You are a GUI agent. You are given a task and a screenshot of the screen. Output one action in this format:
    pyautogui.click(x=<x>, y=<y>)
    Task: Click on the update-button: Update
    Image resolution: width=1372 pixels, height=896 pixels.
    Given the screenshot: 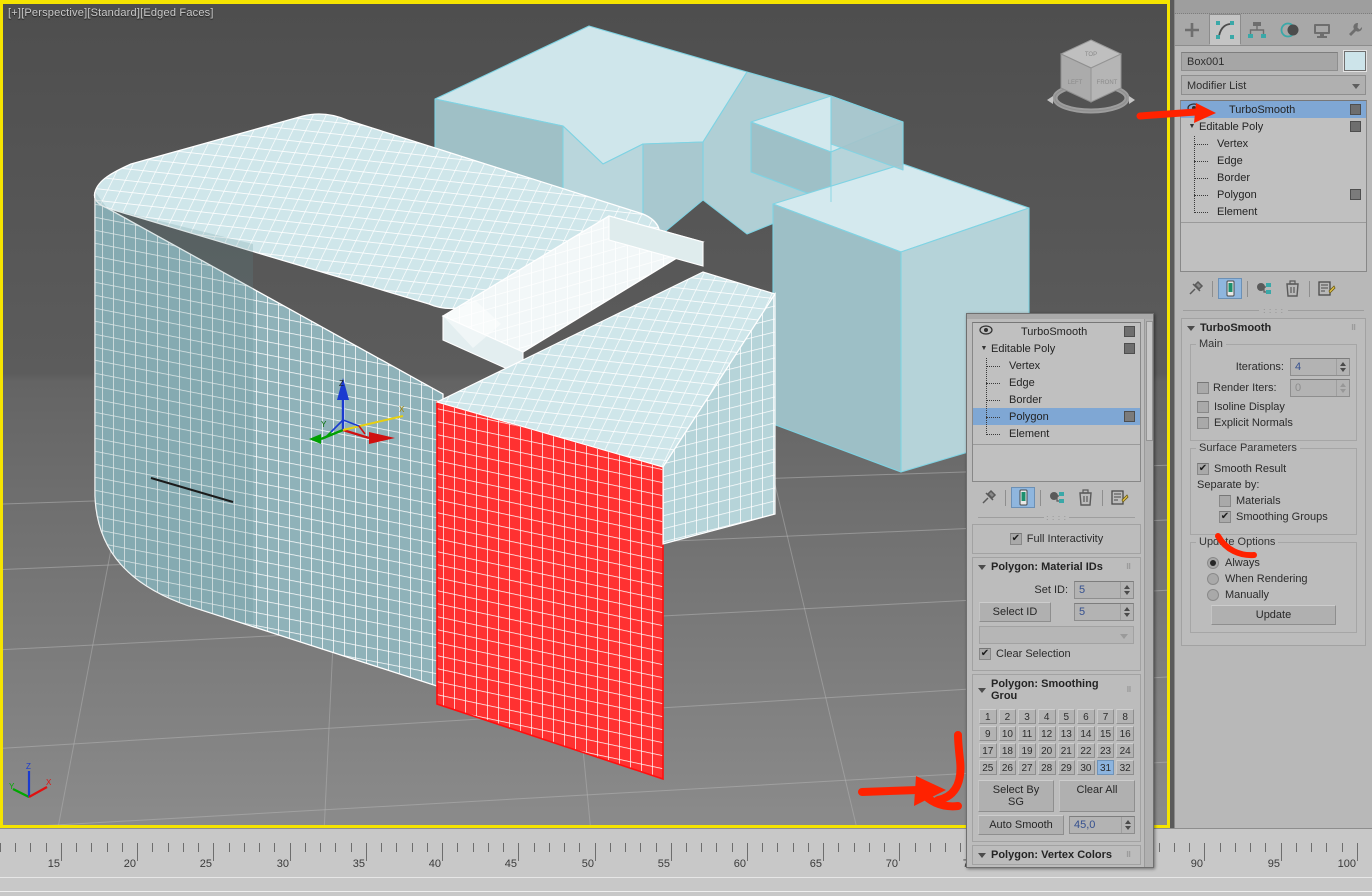 What is the action you would take?
    pyautogui.click(x=1273, y=615)
    